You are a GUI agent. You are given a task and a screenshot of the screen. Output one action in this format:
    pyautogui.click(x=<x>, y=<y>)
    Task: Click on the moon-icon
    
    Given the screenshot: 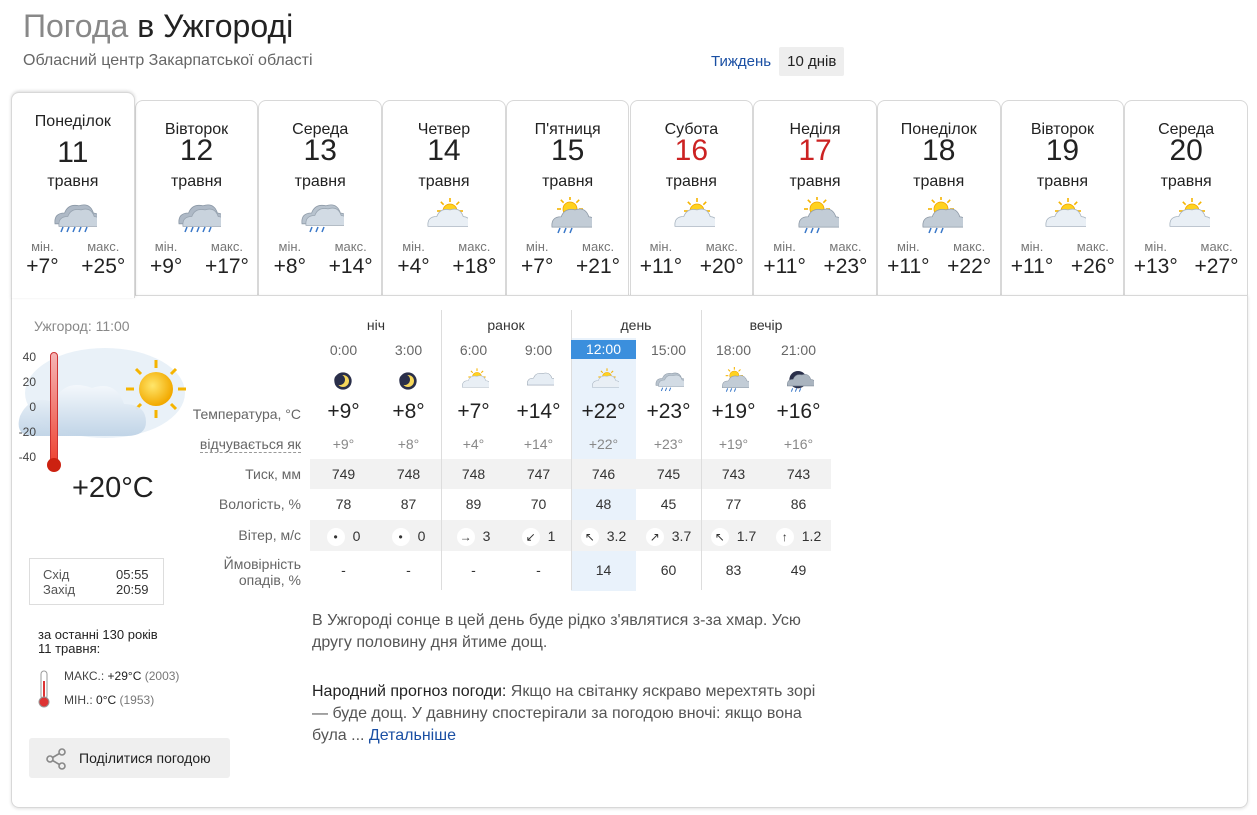 What is the action you would take?
    pyautogui.click(x=343, y=381)
    